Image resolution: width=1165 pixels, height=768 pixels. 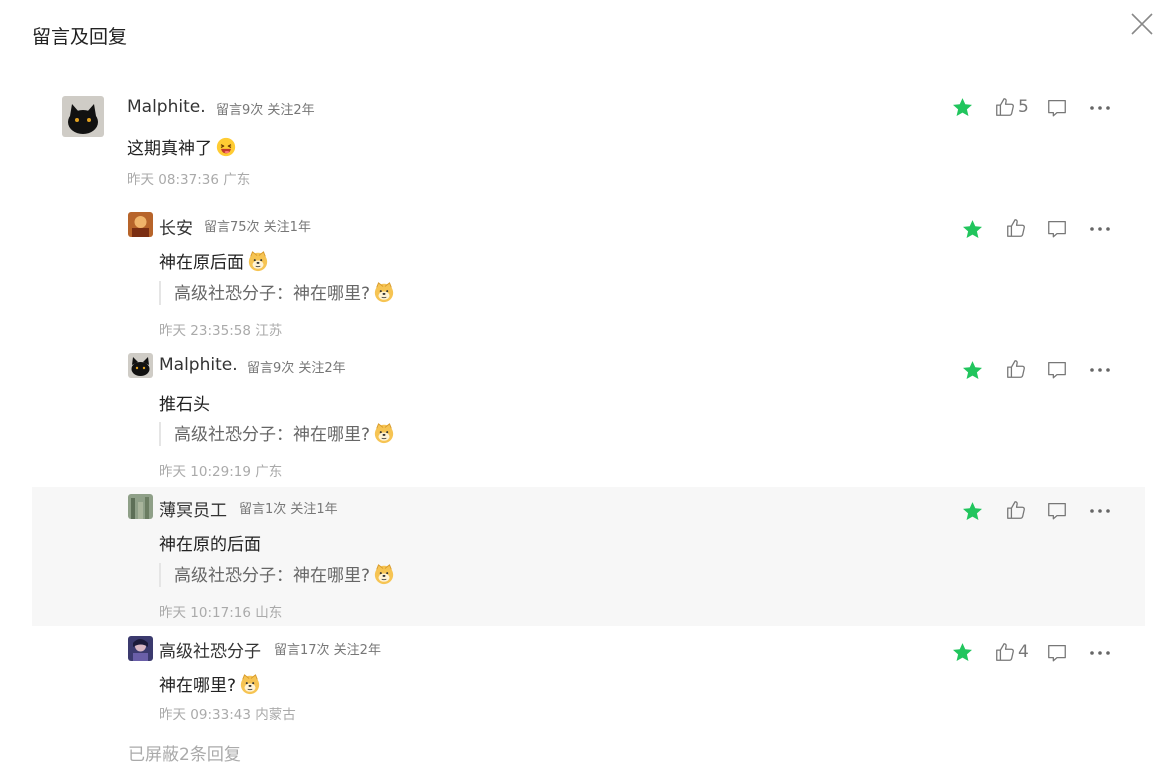 What do you see at coordinates (210, 545) in the screenshot?
I see `reply-text: 神在原的后面` at bounding box center [210, 545].